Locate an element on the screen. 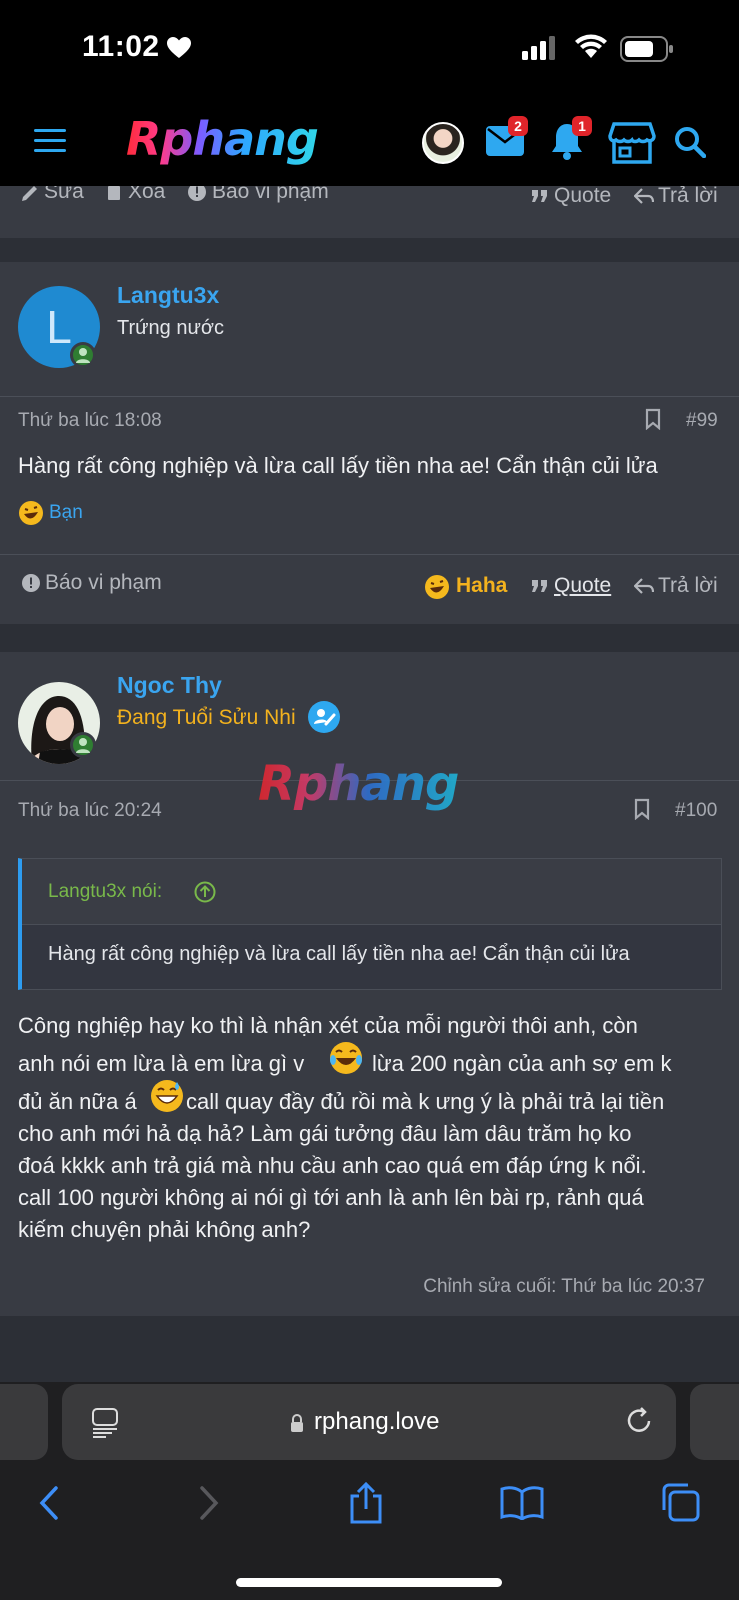 This screenshot has width=739, height=1600. watermark-logo: Rphang is located at coordinates (358, 784).